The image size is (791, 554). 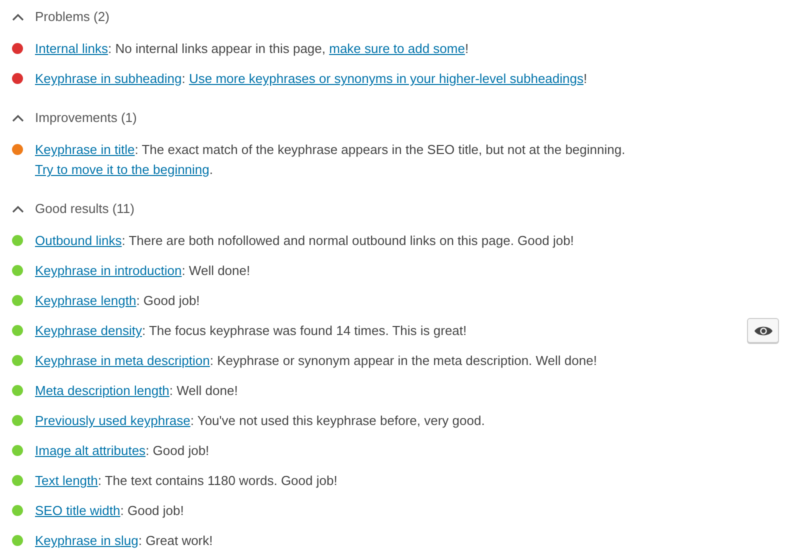 What do you see at coordinates (85, 149) in the screenshot?
I see `result-link: Keyphrase in title` at bounding box center [85, 149].